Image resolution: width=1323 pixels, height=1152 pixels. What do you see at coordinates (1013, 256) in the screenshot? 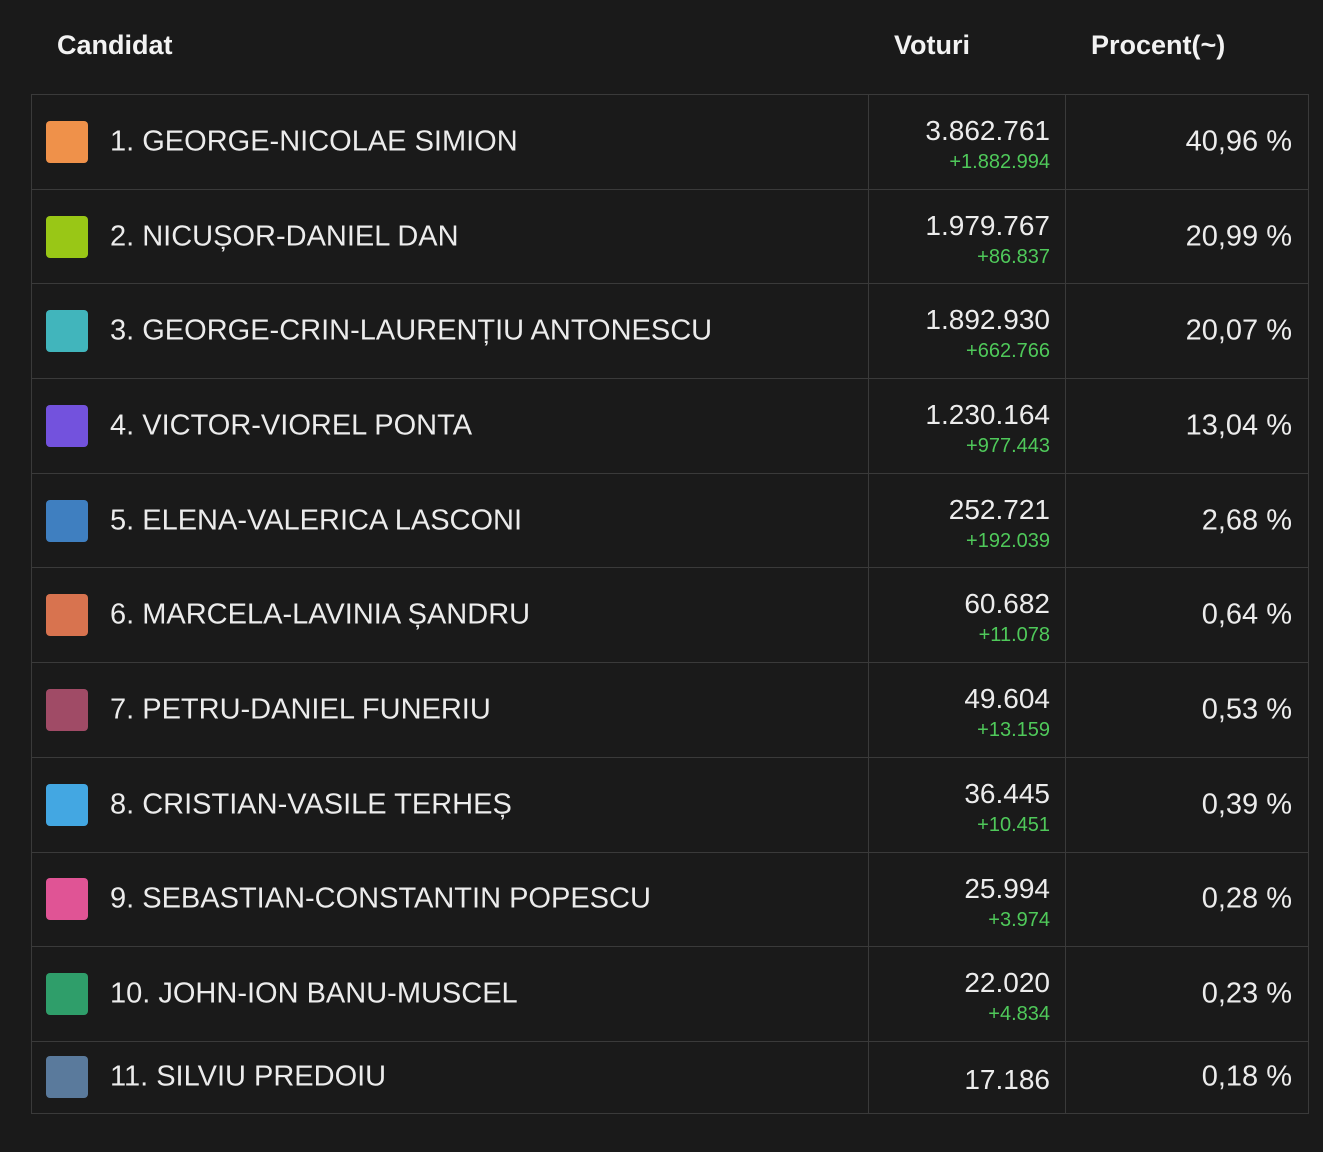
I see `votes-delta: +86.837` at bounding box center [1013, 256].